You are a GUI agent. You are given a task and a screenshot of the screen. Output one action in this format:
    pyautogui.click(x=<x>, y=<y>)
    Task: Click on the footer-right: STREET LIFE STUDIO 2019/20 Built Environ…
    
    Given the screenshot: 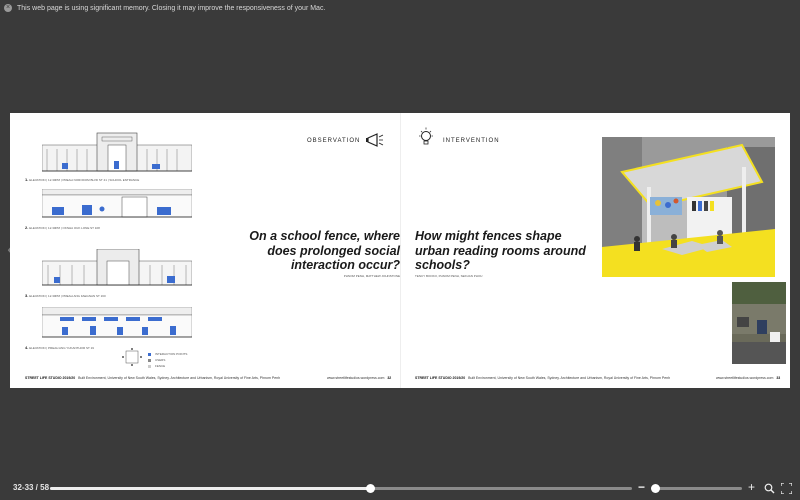 What is the action you would take?
    pyautogui.click(x=543, y=378)
    